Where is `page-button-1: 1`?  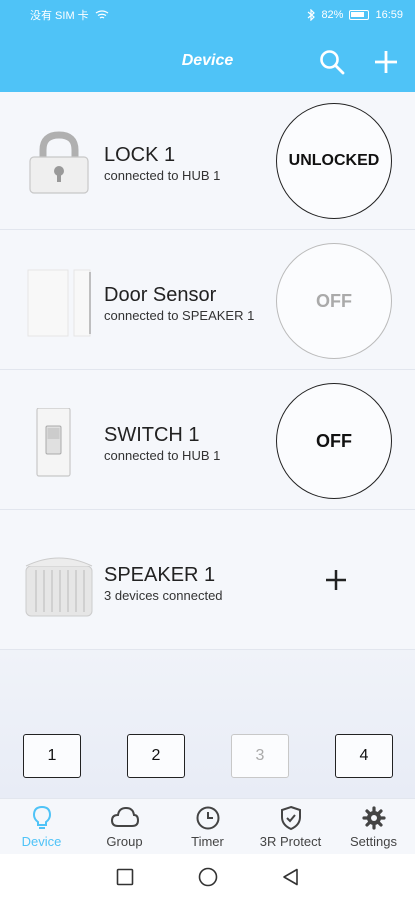
page-button-1: 1 is located at coordinates (52, 756).